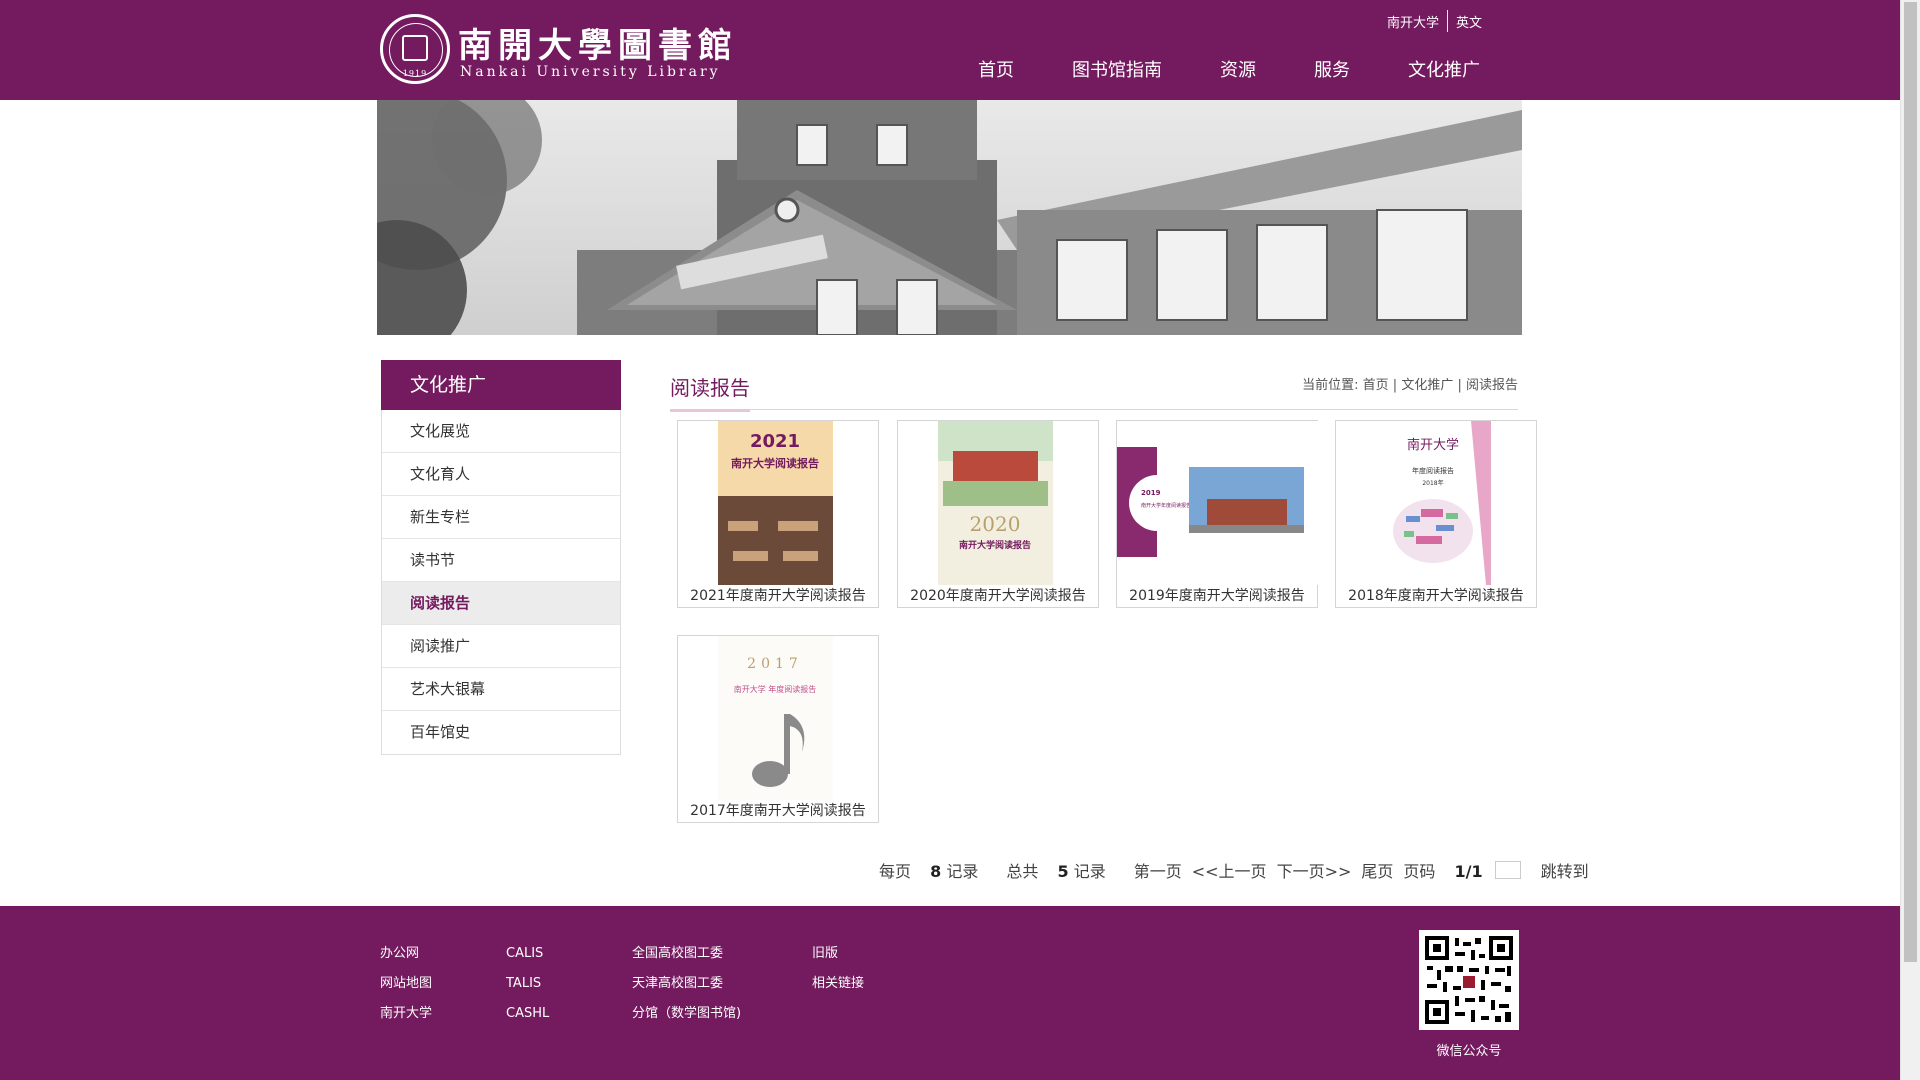  Describe the element at coordinates (838, 991) in the screenshot. I see `footer-link-related: 相关链接` at that location.